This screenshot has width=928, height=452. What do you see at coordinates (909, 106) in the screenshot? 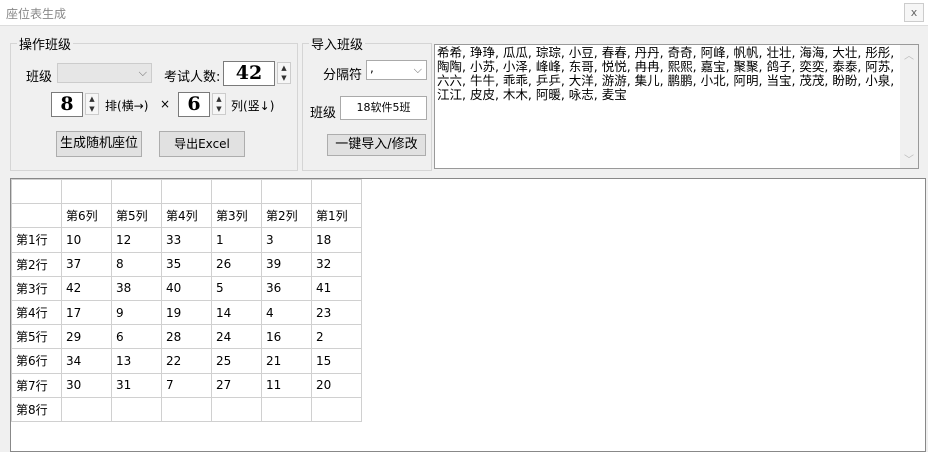
I see `textarea-scrollbar: ︿ ﹀` at bounding box center [909, 106].